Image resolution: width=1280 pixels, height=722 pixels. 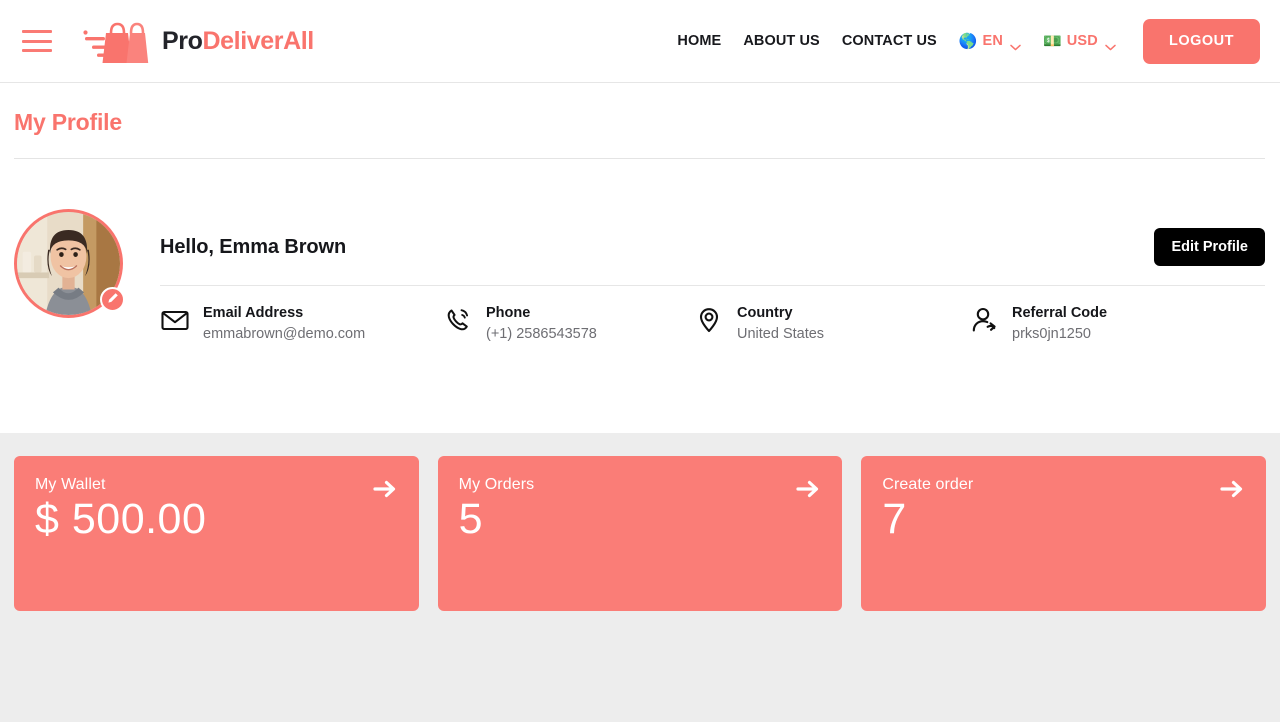 What do you see at coordinates (699, 41) in the screenshot?
I see `nav-item-home: HOME` at bounding box center [699, 41].